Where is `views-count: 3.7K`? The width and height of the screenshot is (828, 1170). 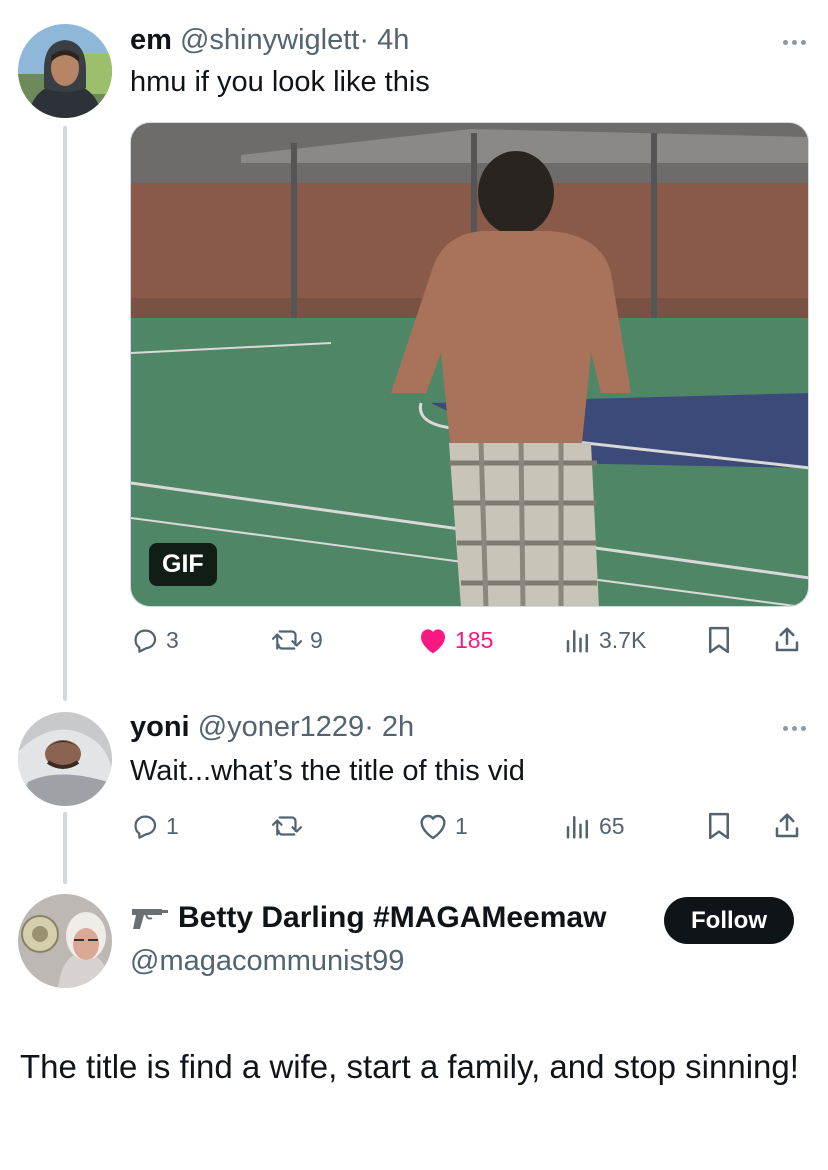 views-count: 3.7K is located at coordinates (623, 639).